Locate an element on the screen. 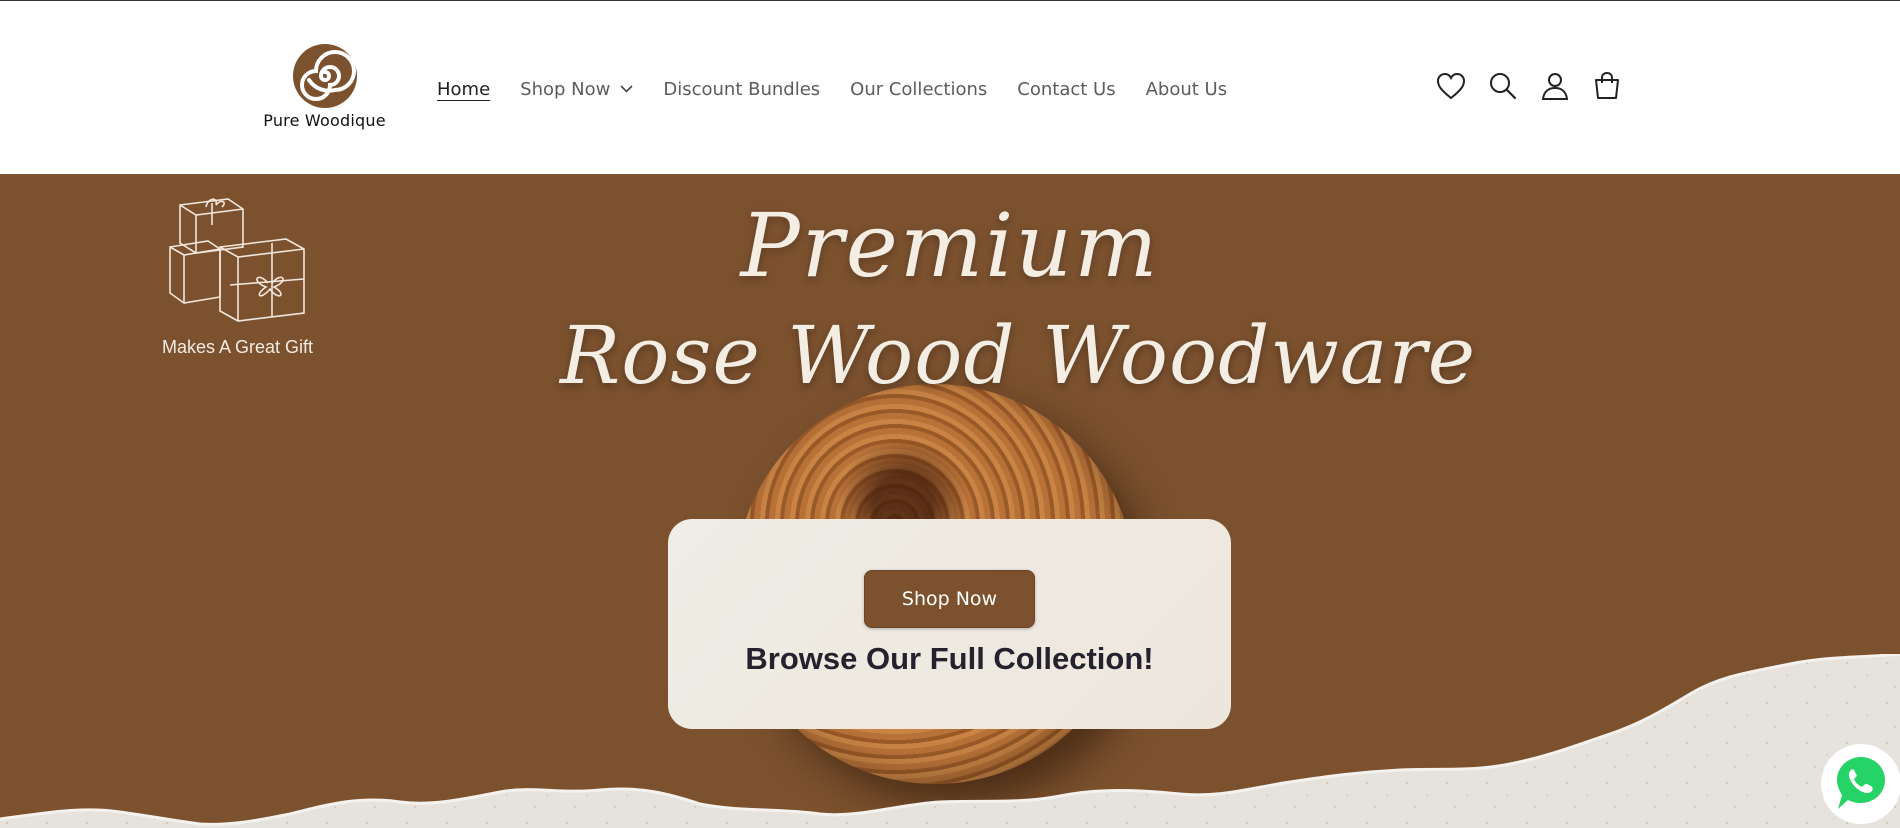 This screenshot has width=1900, height=828. browse-collection-text: Browse Our Full Collection! is located at coordinates (949, 658).